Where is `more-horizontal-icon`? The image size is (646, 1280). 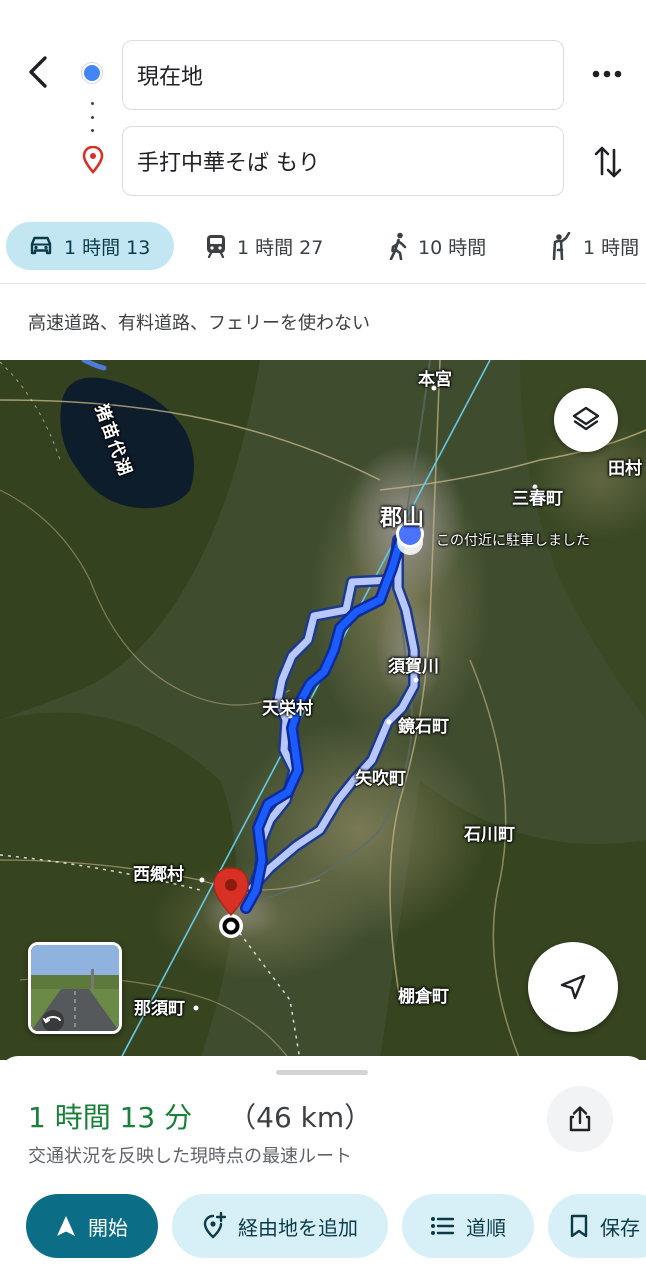
more-horizontal-icon is located at coordinates (607, 74).